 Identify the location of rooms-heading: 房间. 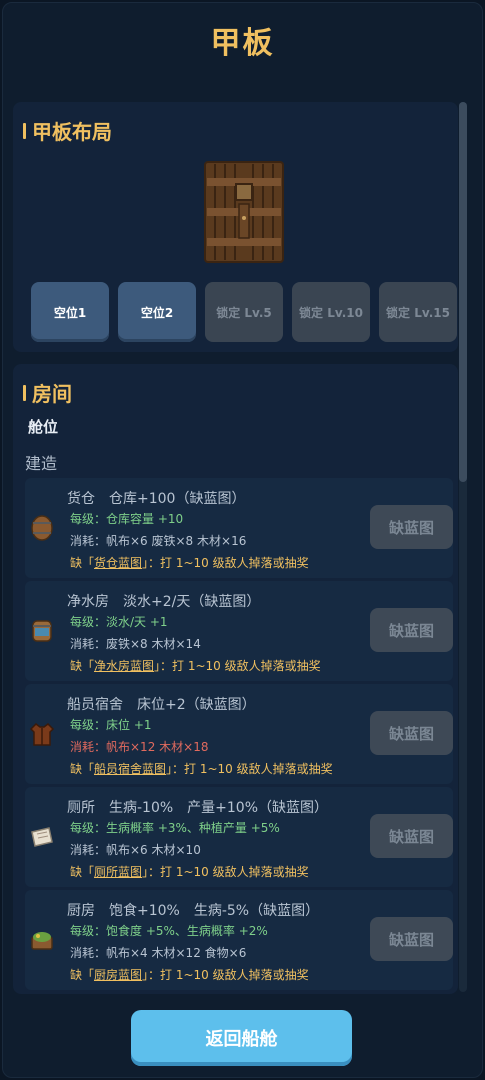
(47, 392).